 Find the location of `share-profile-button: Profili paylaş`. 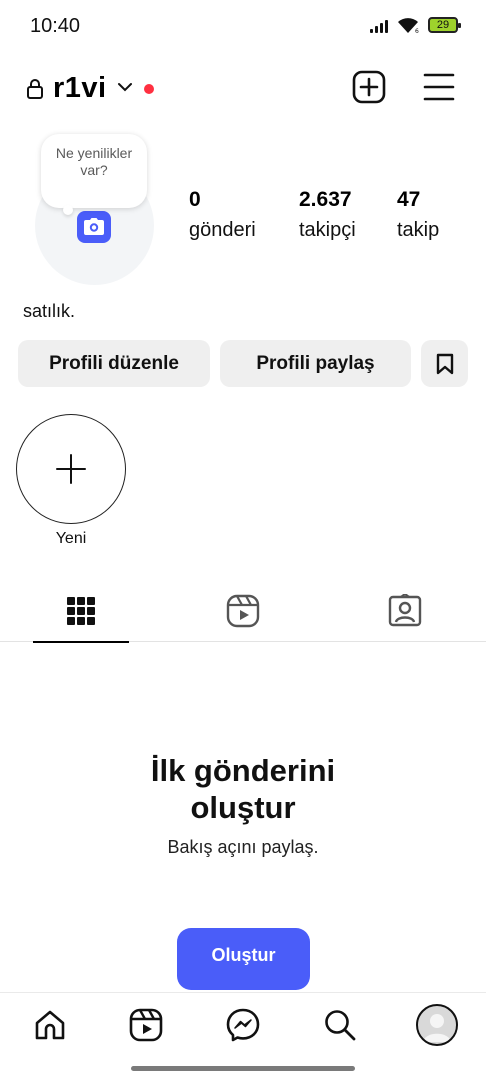

share-profile-button: Profili paylaş is located at coordinates (315, 363).